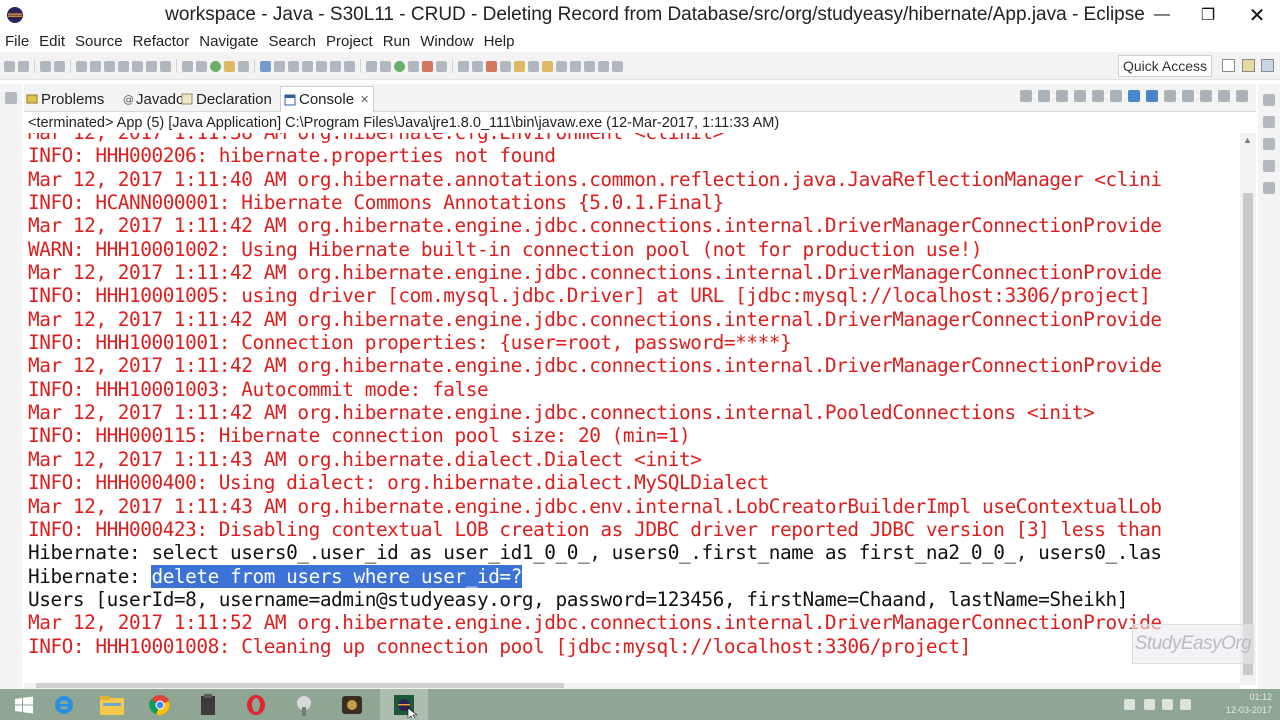 This screenshot has height=720, width=1280. What do you see at coordinates (256, 704) in the screenshot?
I see `taskbar-opera` at bounding box center [256, 704].